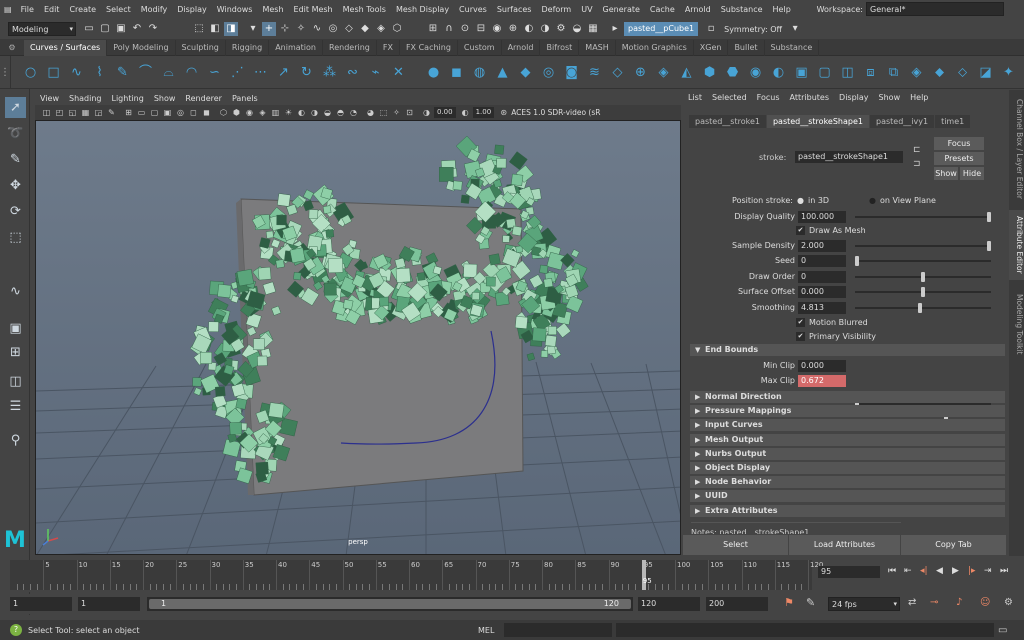  Describe the element at coordinates (754, 29) in the screenshot. I see `symmetry-dropdown: Symmetry: Off` at that location.